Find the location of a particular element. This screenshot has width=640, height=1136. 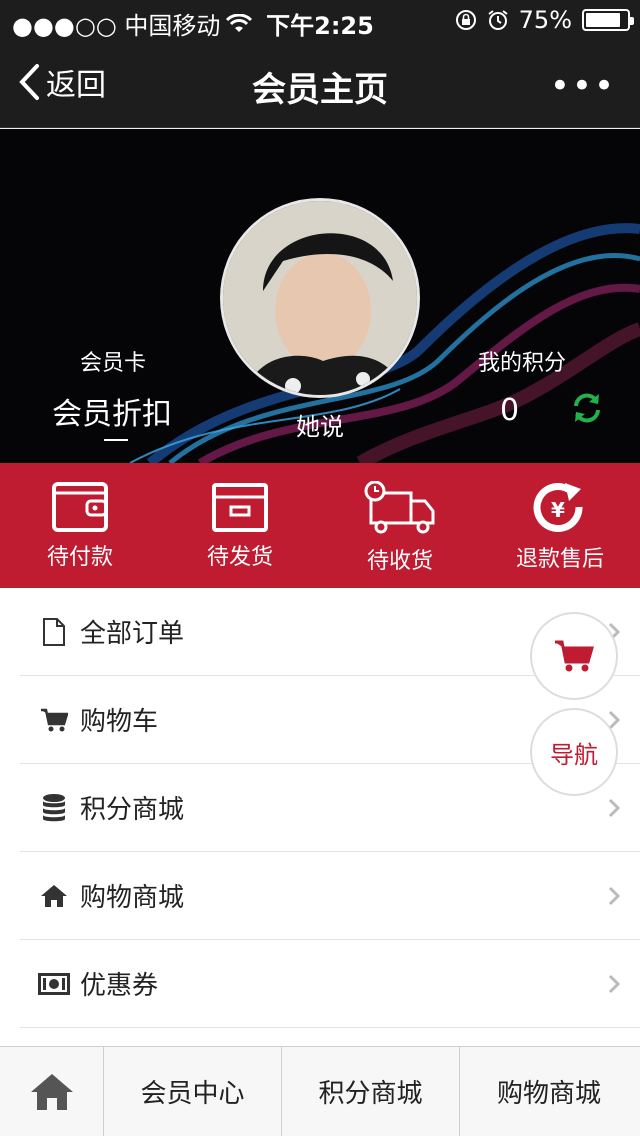

avatar is located at coordinates (320, 298).